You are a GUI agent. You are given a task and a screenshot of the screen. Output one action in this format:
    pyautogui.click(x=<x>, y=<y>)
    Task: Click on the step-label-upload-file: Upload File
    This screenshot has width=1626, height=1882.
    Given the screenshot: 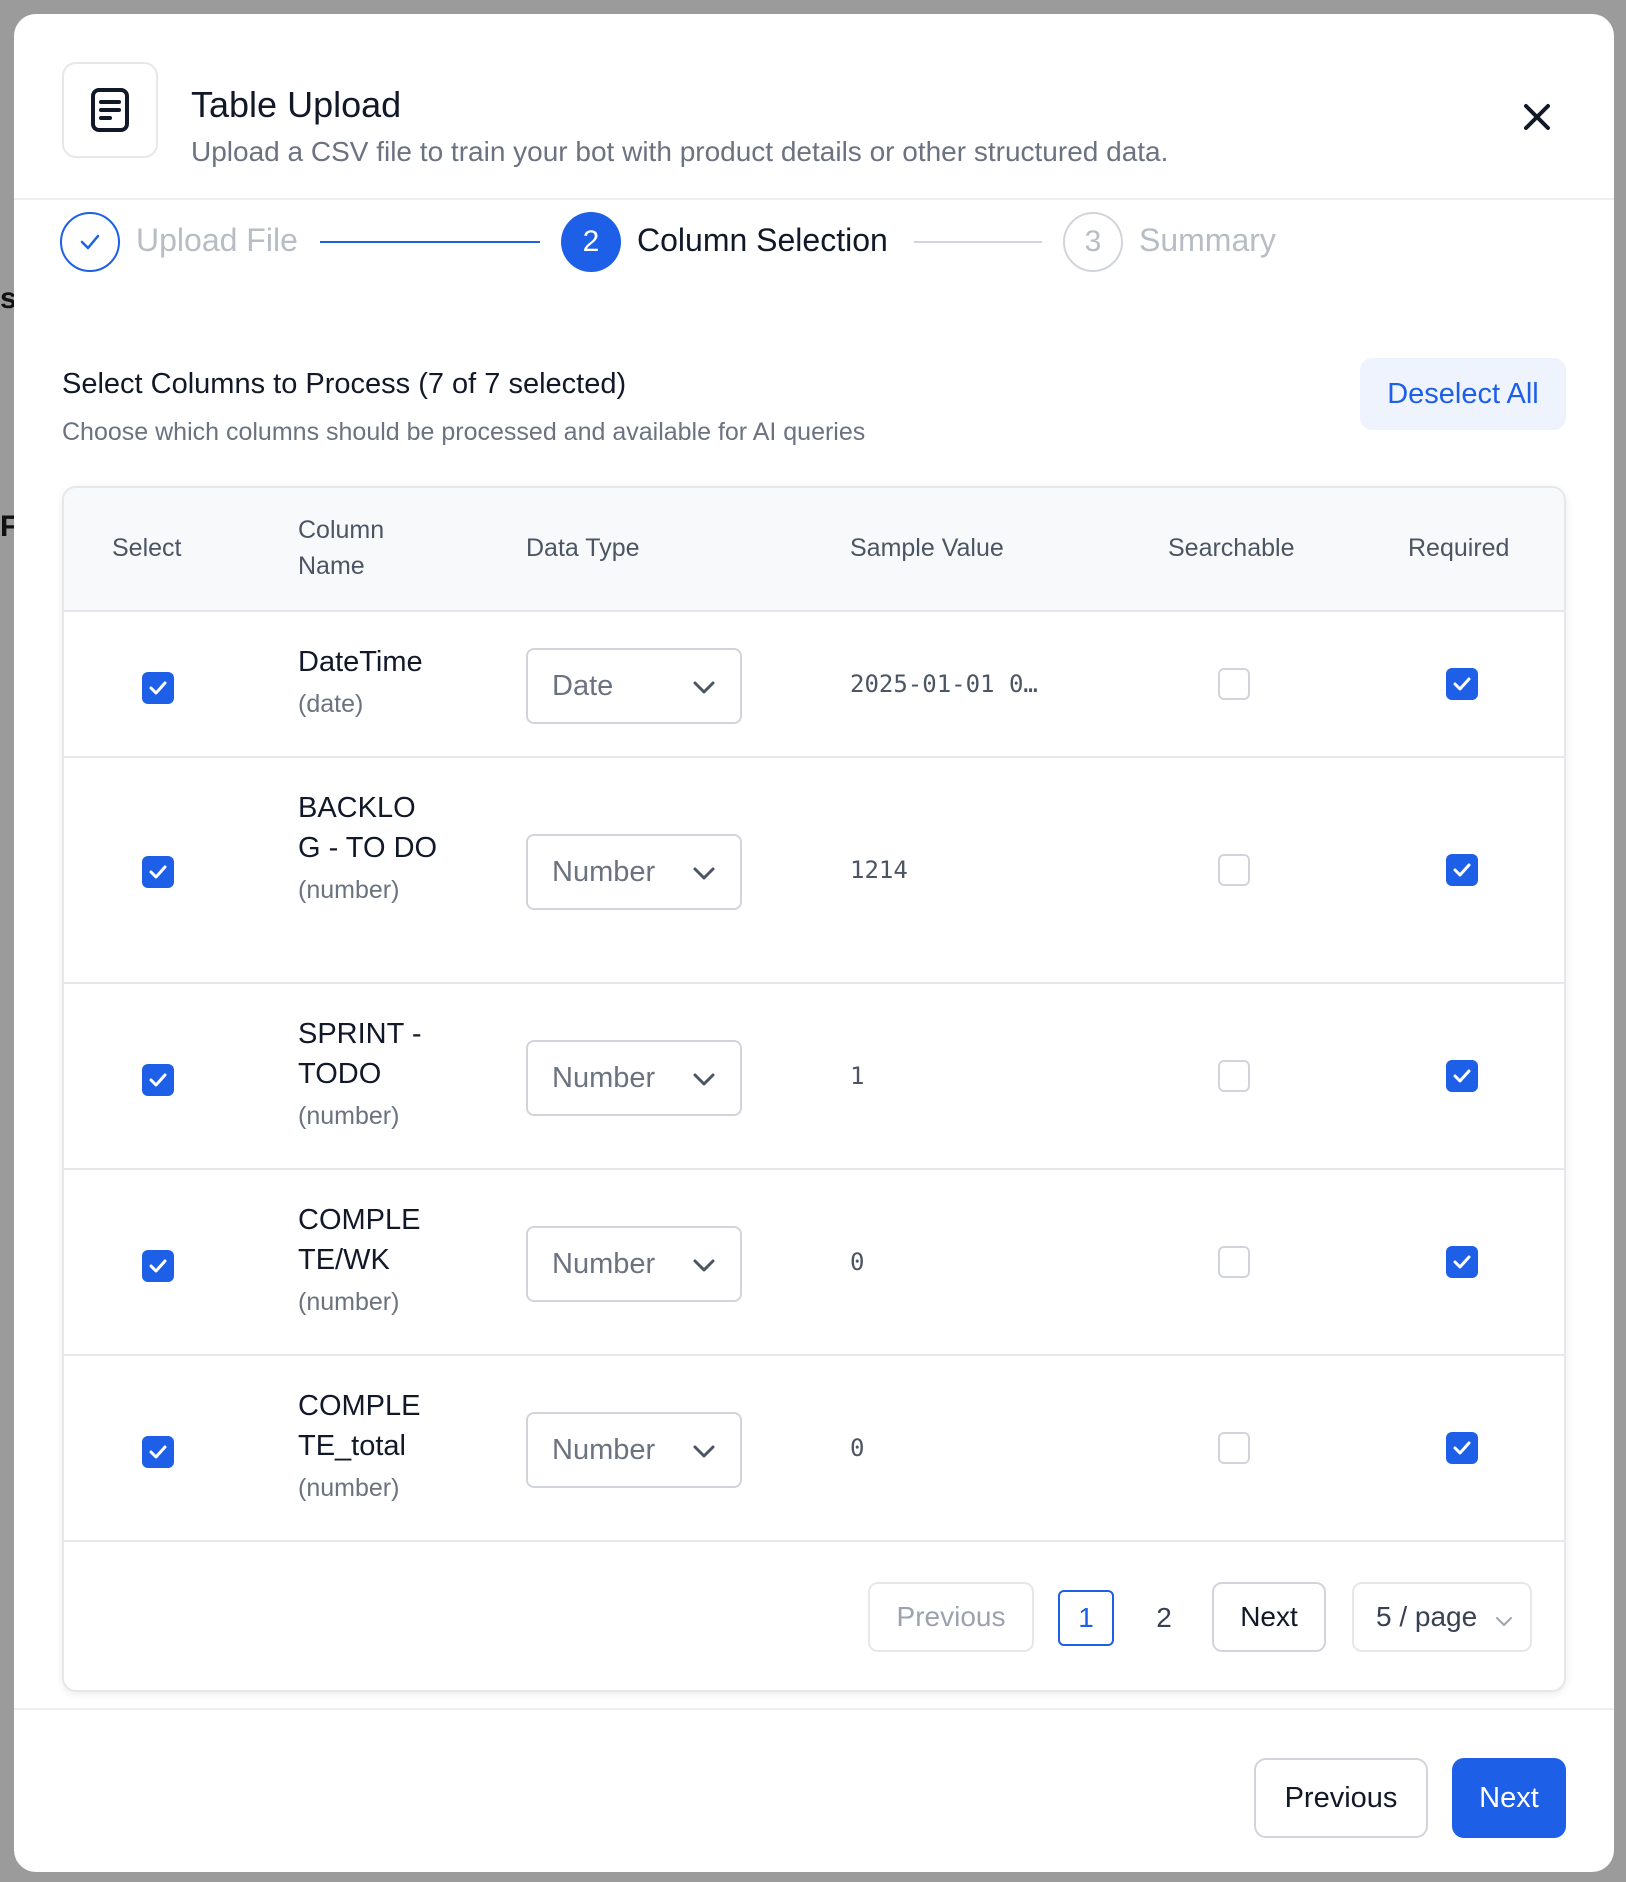 What is the action you would take?
    pyautogui.click(x=217, y=240)
    